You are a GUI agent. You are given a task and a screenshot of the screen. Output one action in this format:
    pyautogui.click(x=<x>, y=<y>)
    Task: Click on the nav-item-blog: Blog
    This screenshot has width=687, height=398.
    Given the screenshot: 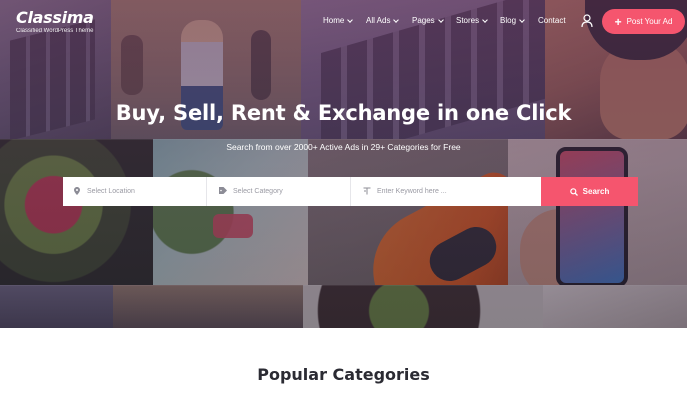 What is the action you would take?
    pyautogui.click(x=512, y=21)
    